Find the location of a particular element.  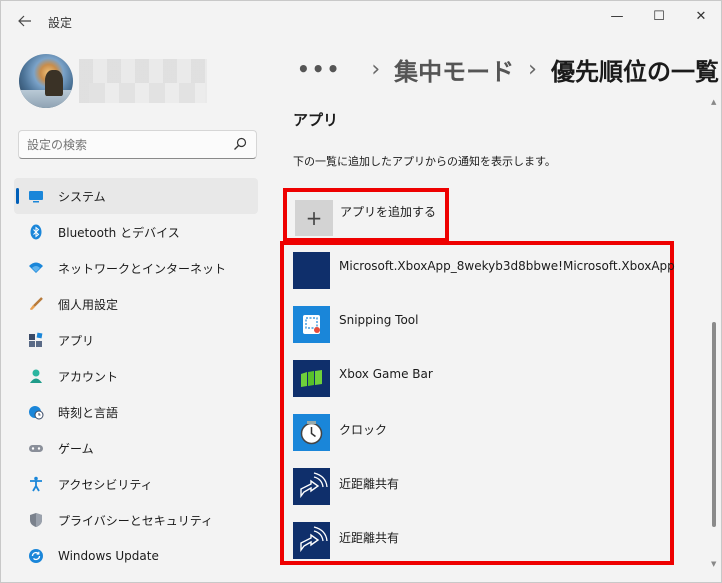

settings-search is located at coordinates (137, 144).